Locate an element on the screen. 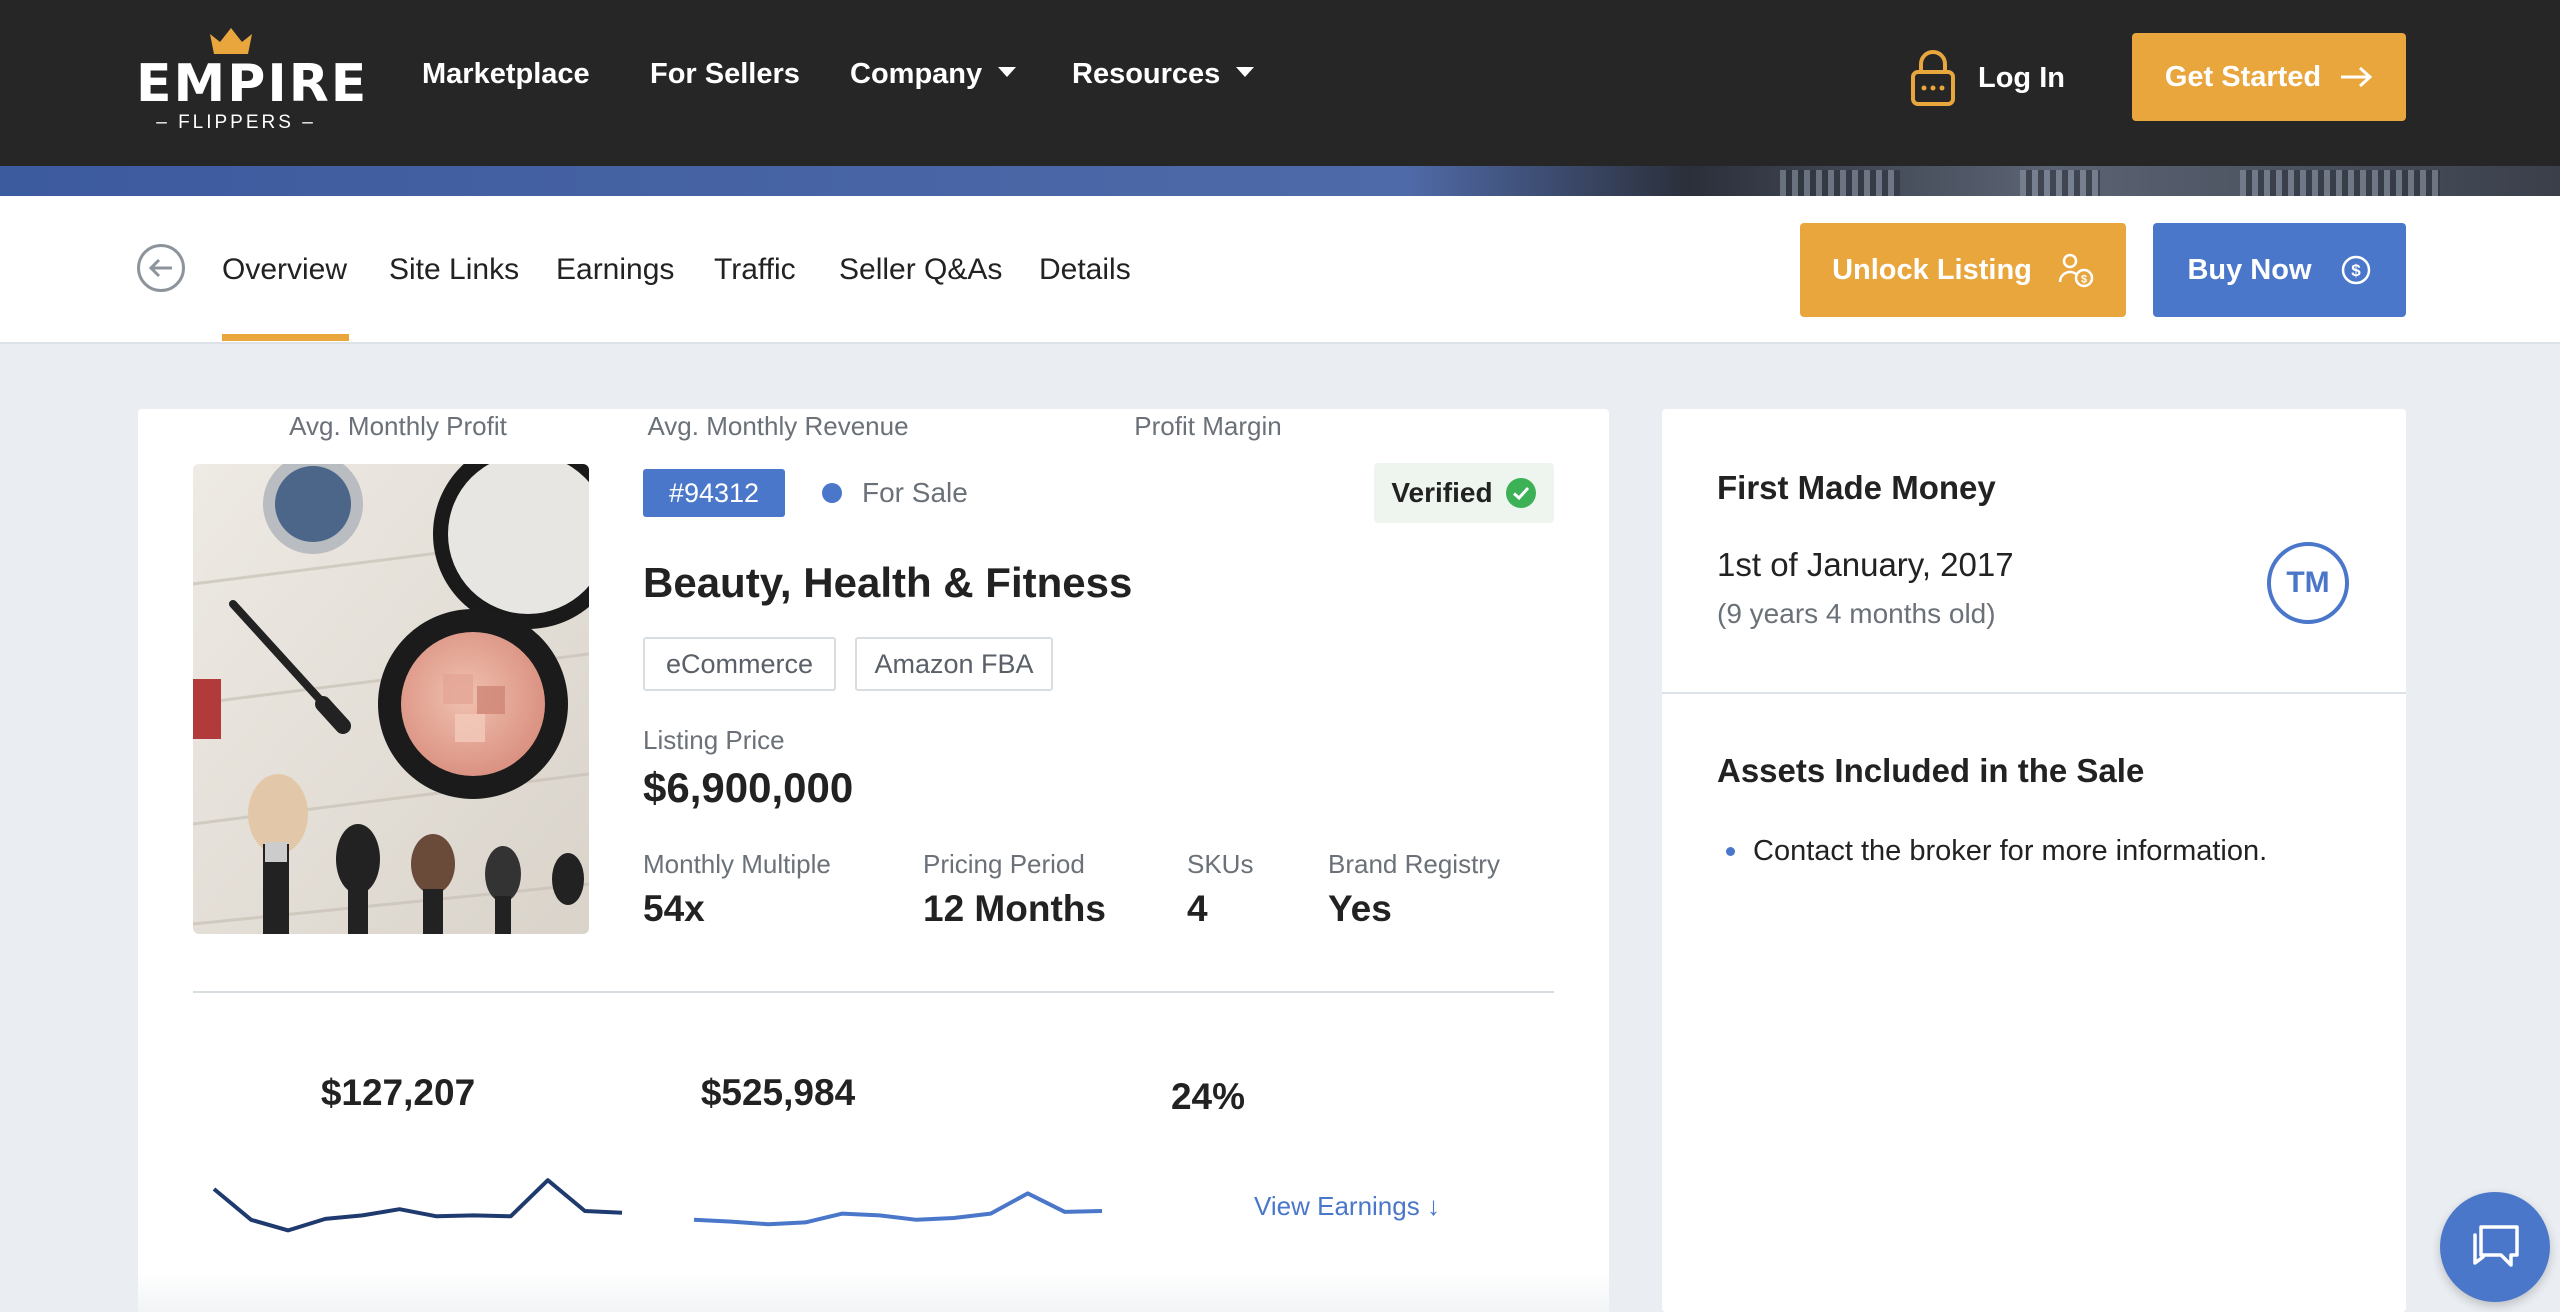 The image size is (2560, 1312). tab-traffic: Traffic is located at coordinates (755, 270).